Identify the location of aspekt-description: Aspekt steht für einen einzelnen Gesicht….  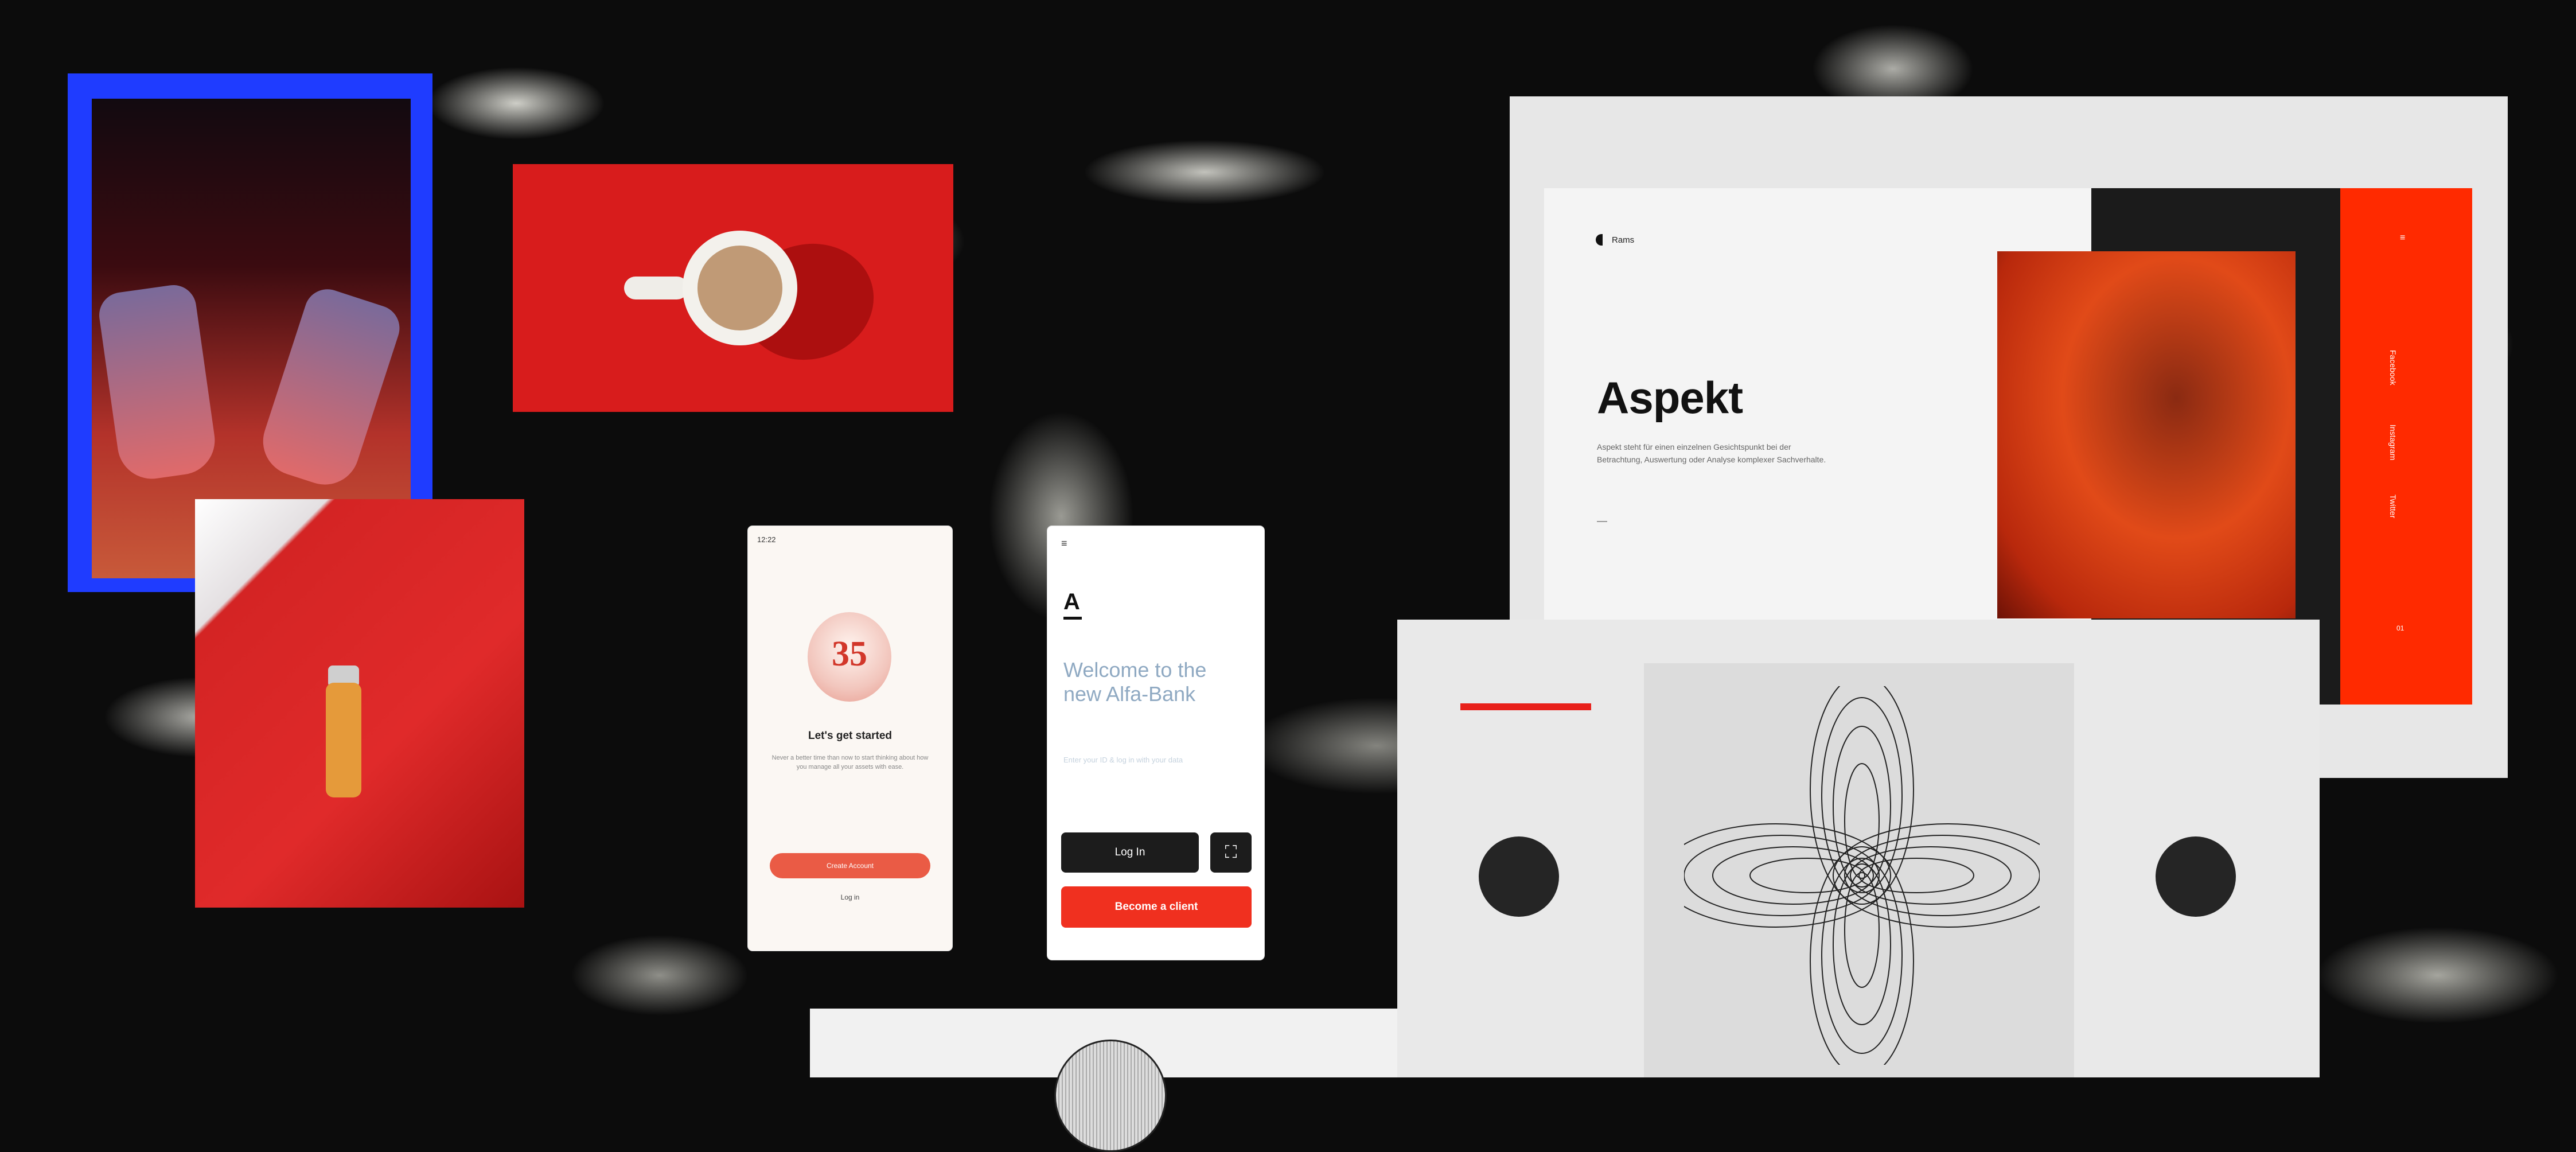
(1712, 453).